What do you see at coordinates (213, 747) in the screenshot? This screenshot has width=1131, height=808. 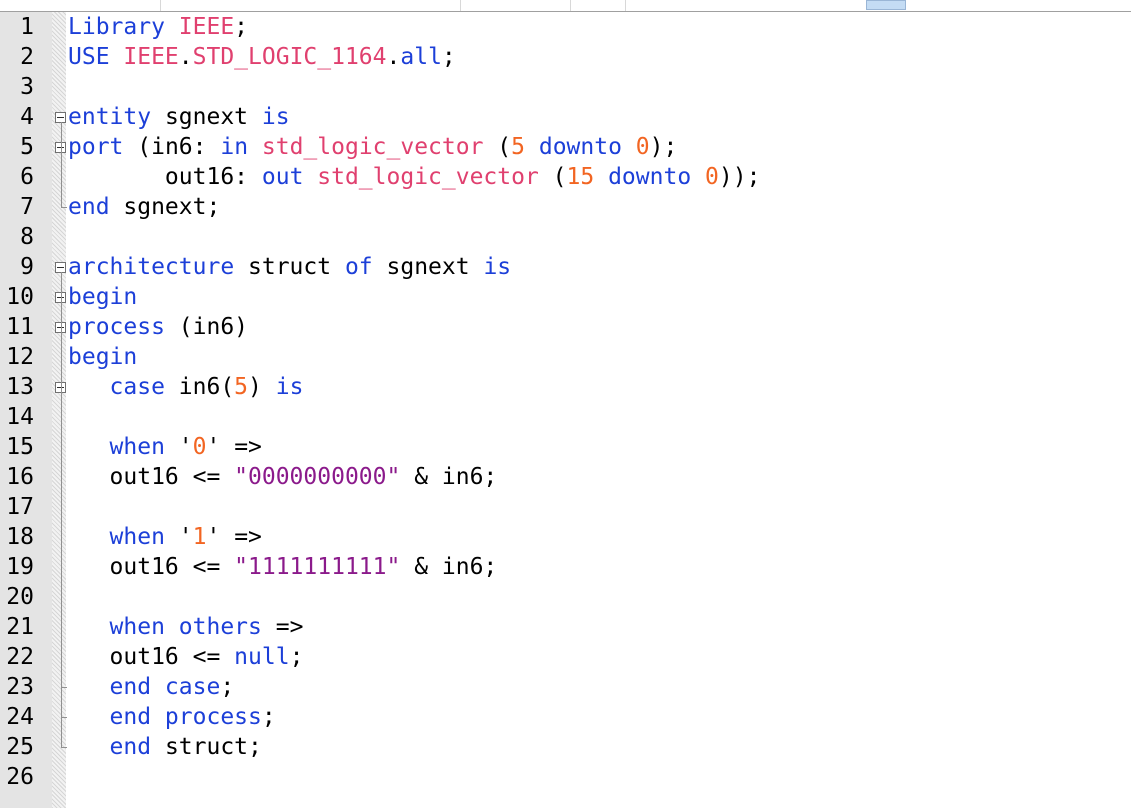 I see `code-token: struct;` at bounding box center [213, 747].